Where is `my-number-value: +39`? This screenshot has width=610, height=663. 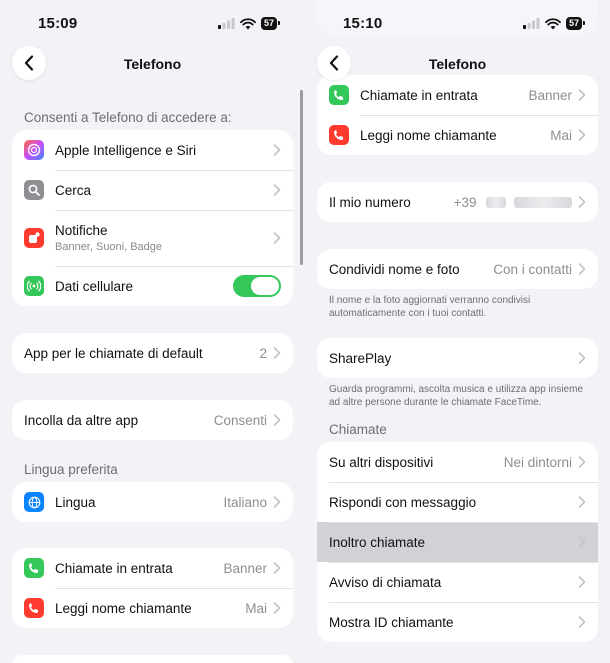
my-number-value: +39 is located at coordinates (513, 202).